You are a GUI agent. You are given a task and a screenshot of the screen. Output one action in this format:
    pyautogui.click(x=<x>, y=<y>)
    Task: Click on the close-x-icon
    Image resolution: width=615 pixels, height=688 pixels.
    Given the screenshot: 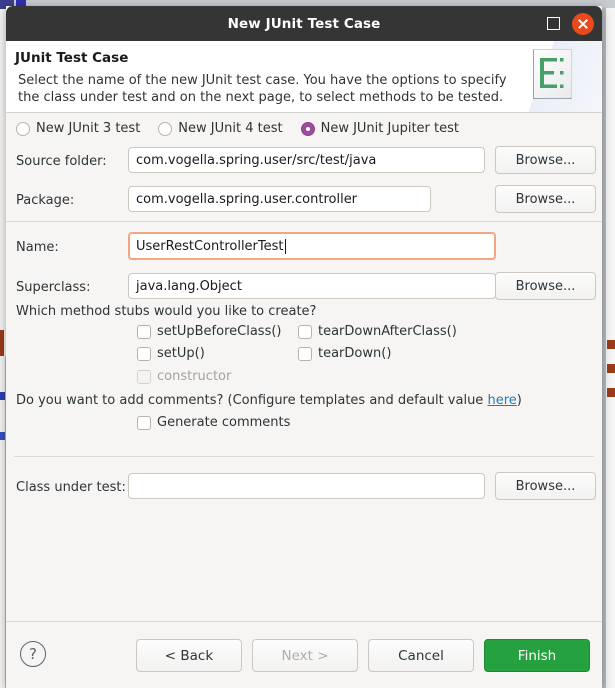 What is the action you would take?
    pyautogui.click(x=583, y=23)
    